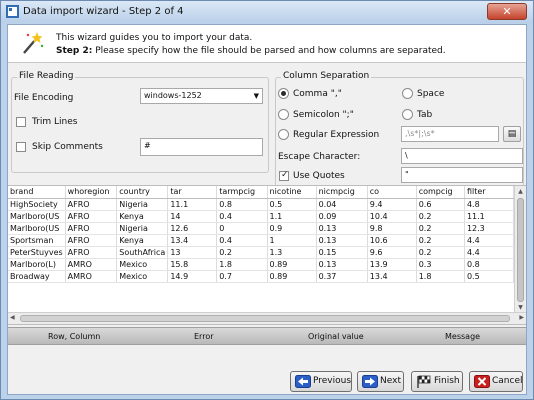  Describe the element at coordinates (292, 192) in the screenshot. I see `column-header: nicotine` at that location.